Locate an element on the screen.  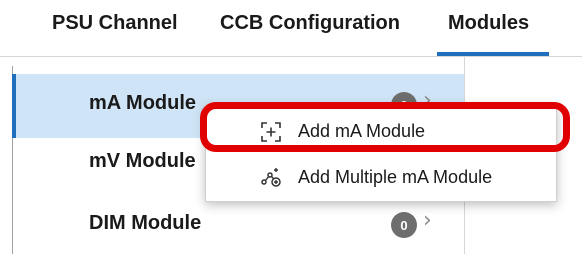
menu-item-label: Add mA Module is located at coordinates (362, 131).